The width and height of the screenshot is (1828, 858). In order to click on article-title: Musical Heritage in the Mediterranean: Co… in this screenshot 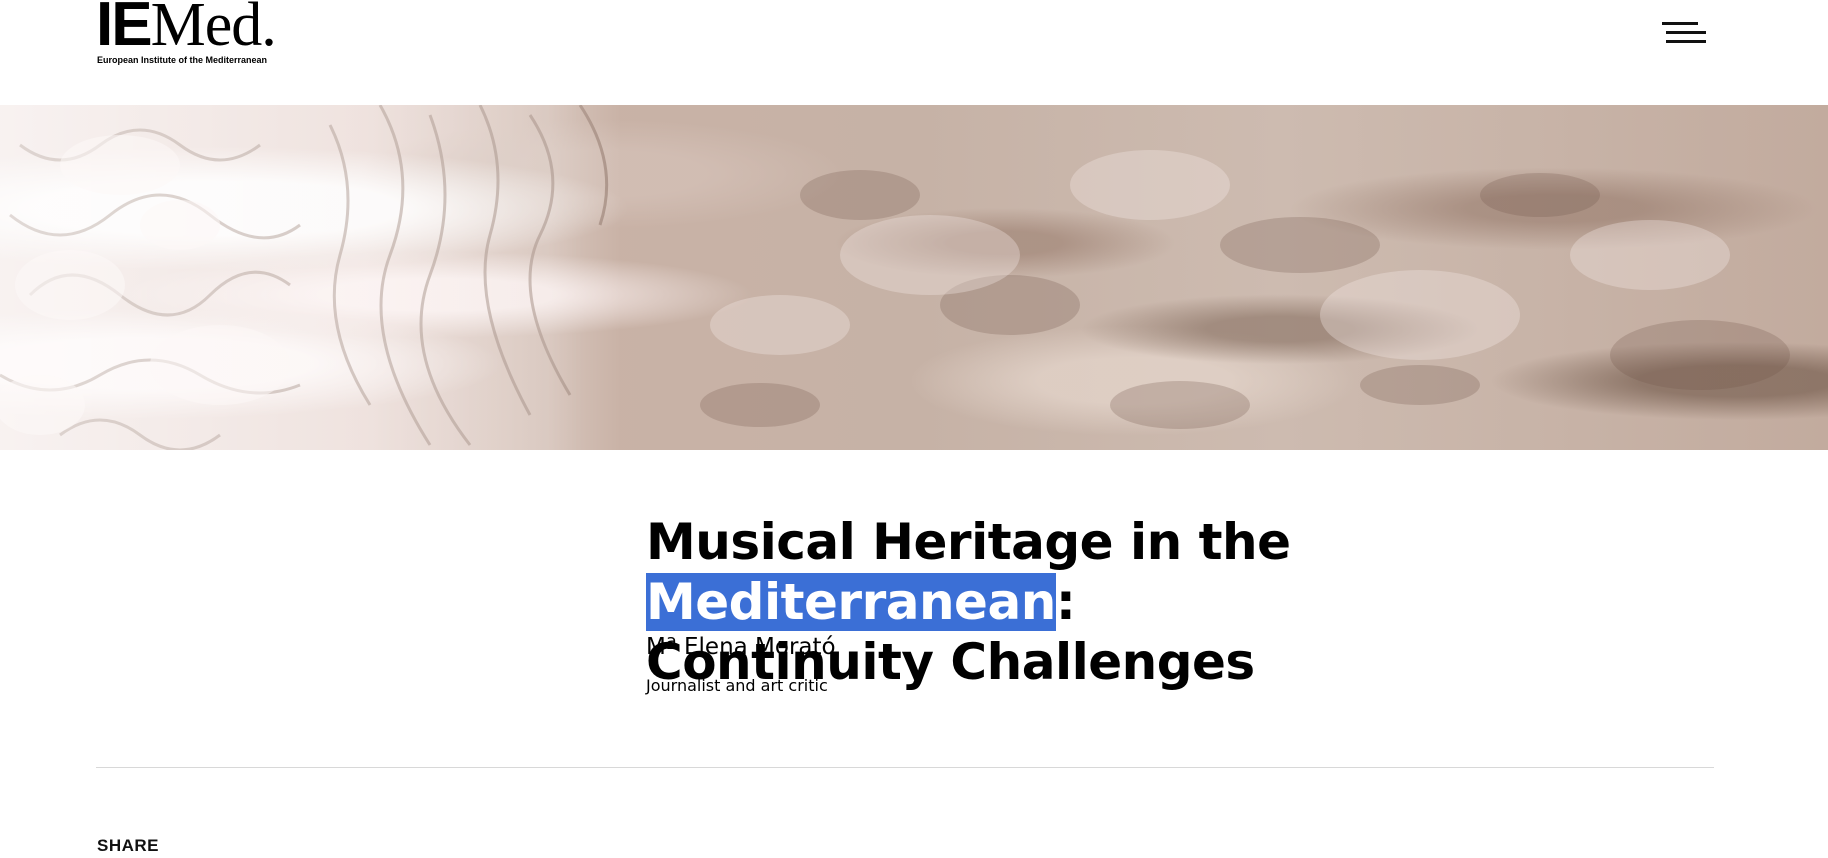, I will do `click(1146, 602)`.